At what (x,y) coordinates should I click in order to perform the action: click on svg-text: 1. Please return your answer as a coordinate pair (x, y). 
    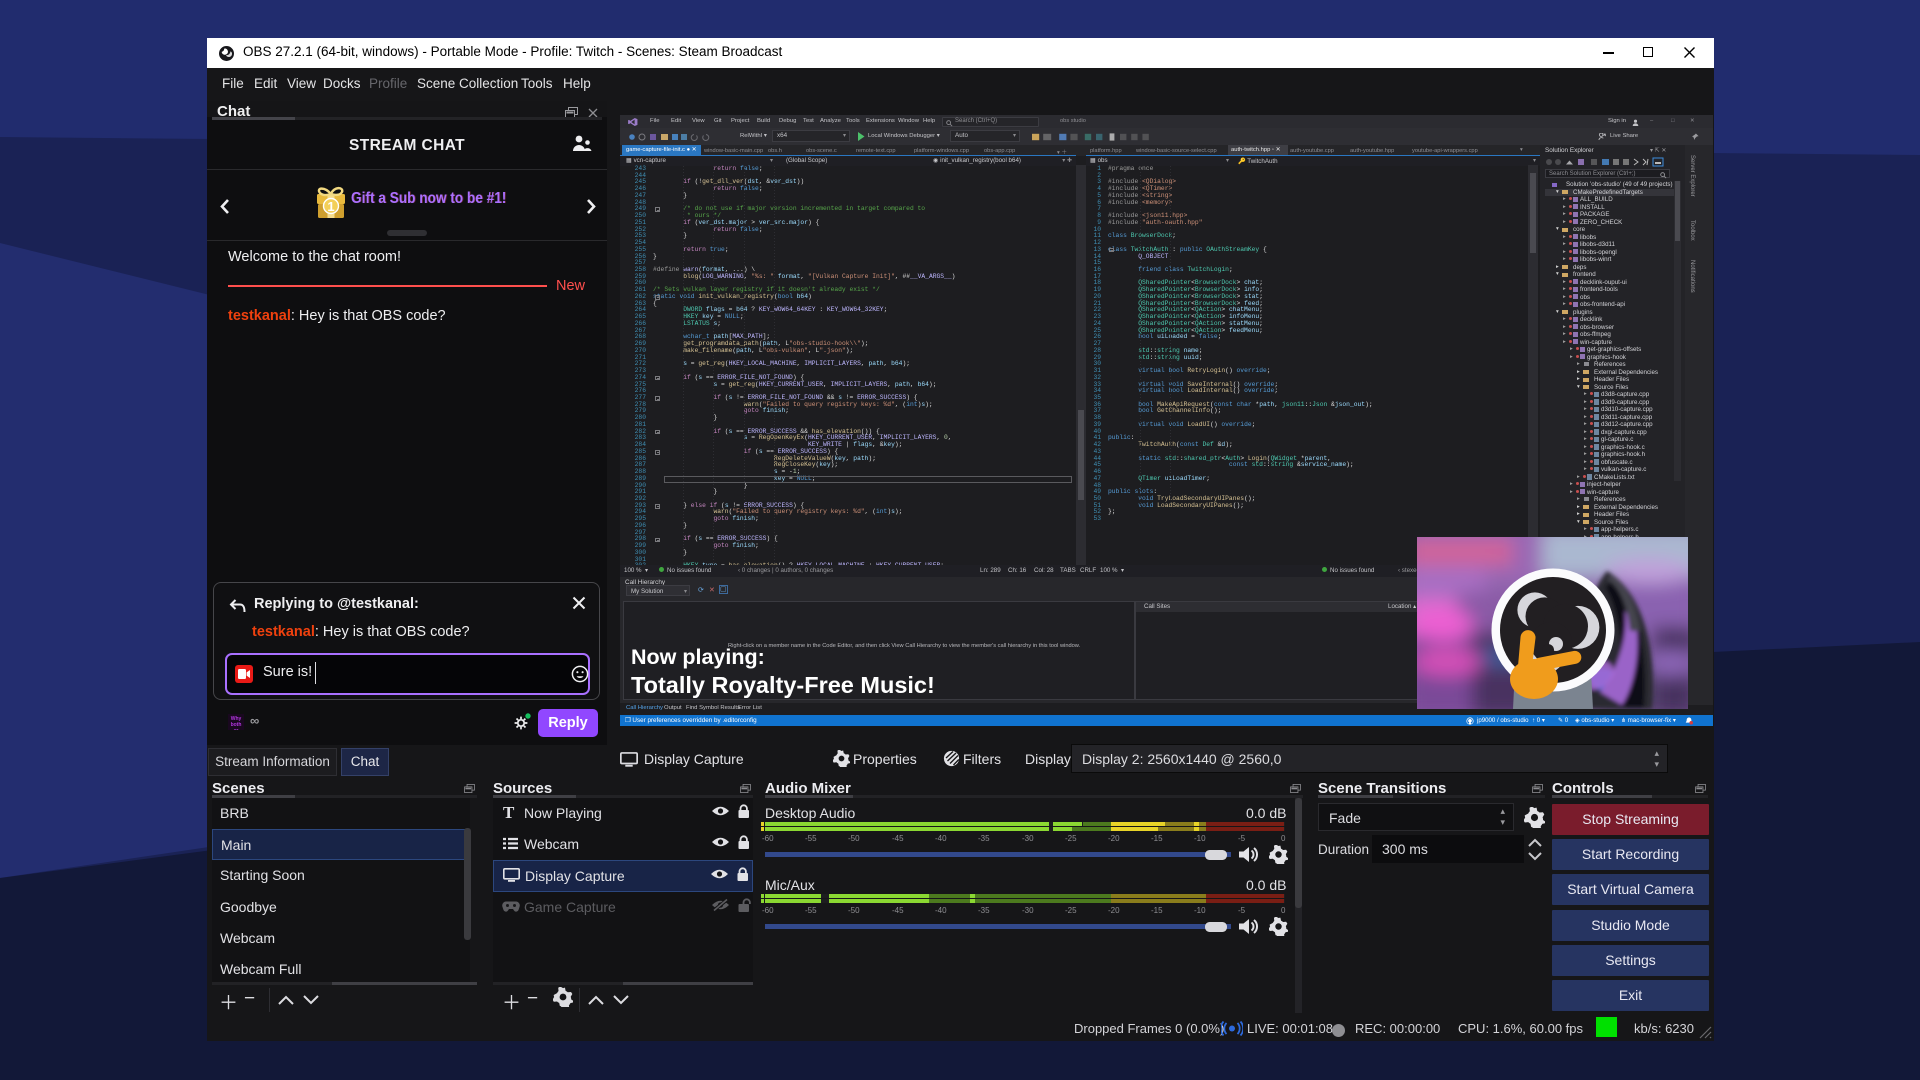
    Looking at the image, I should click on (330, 206).